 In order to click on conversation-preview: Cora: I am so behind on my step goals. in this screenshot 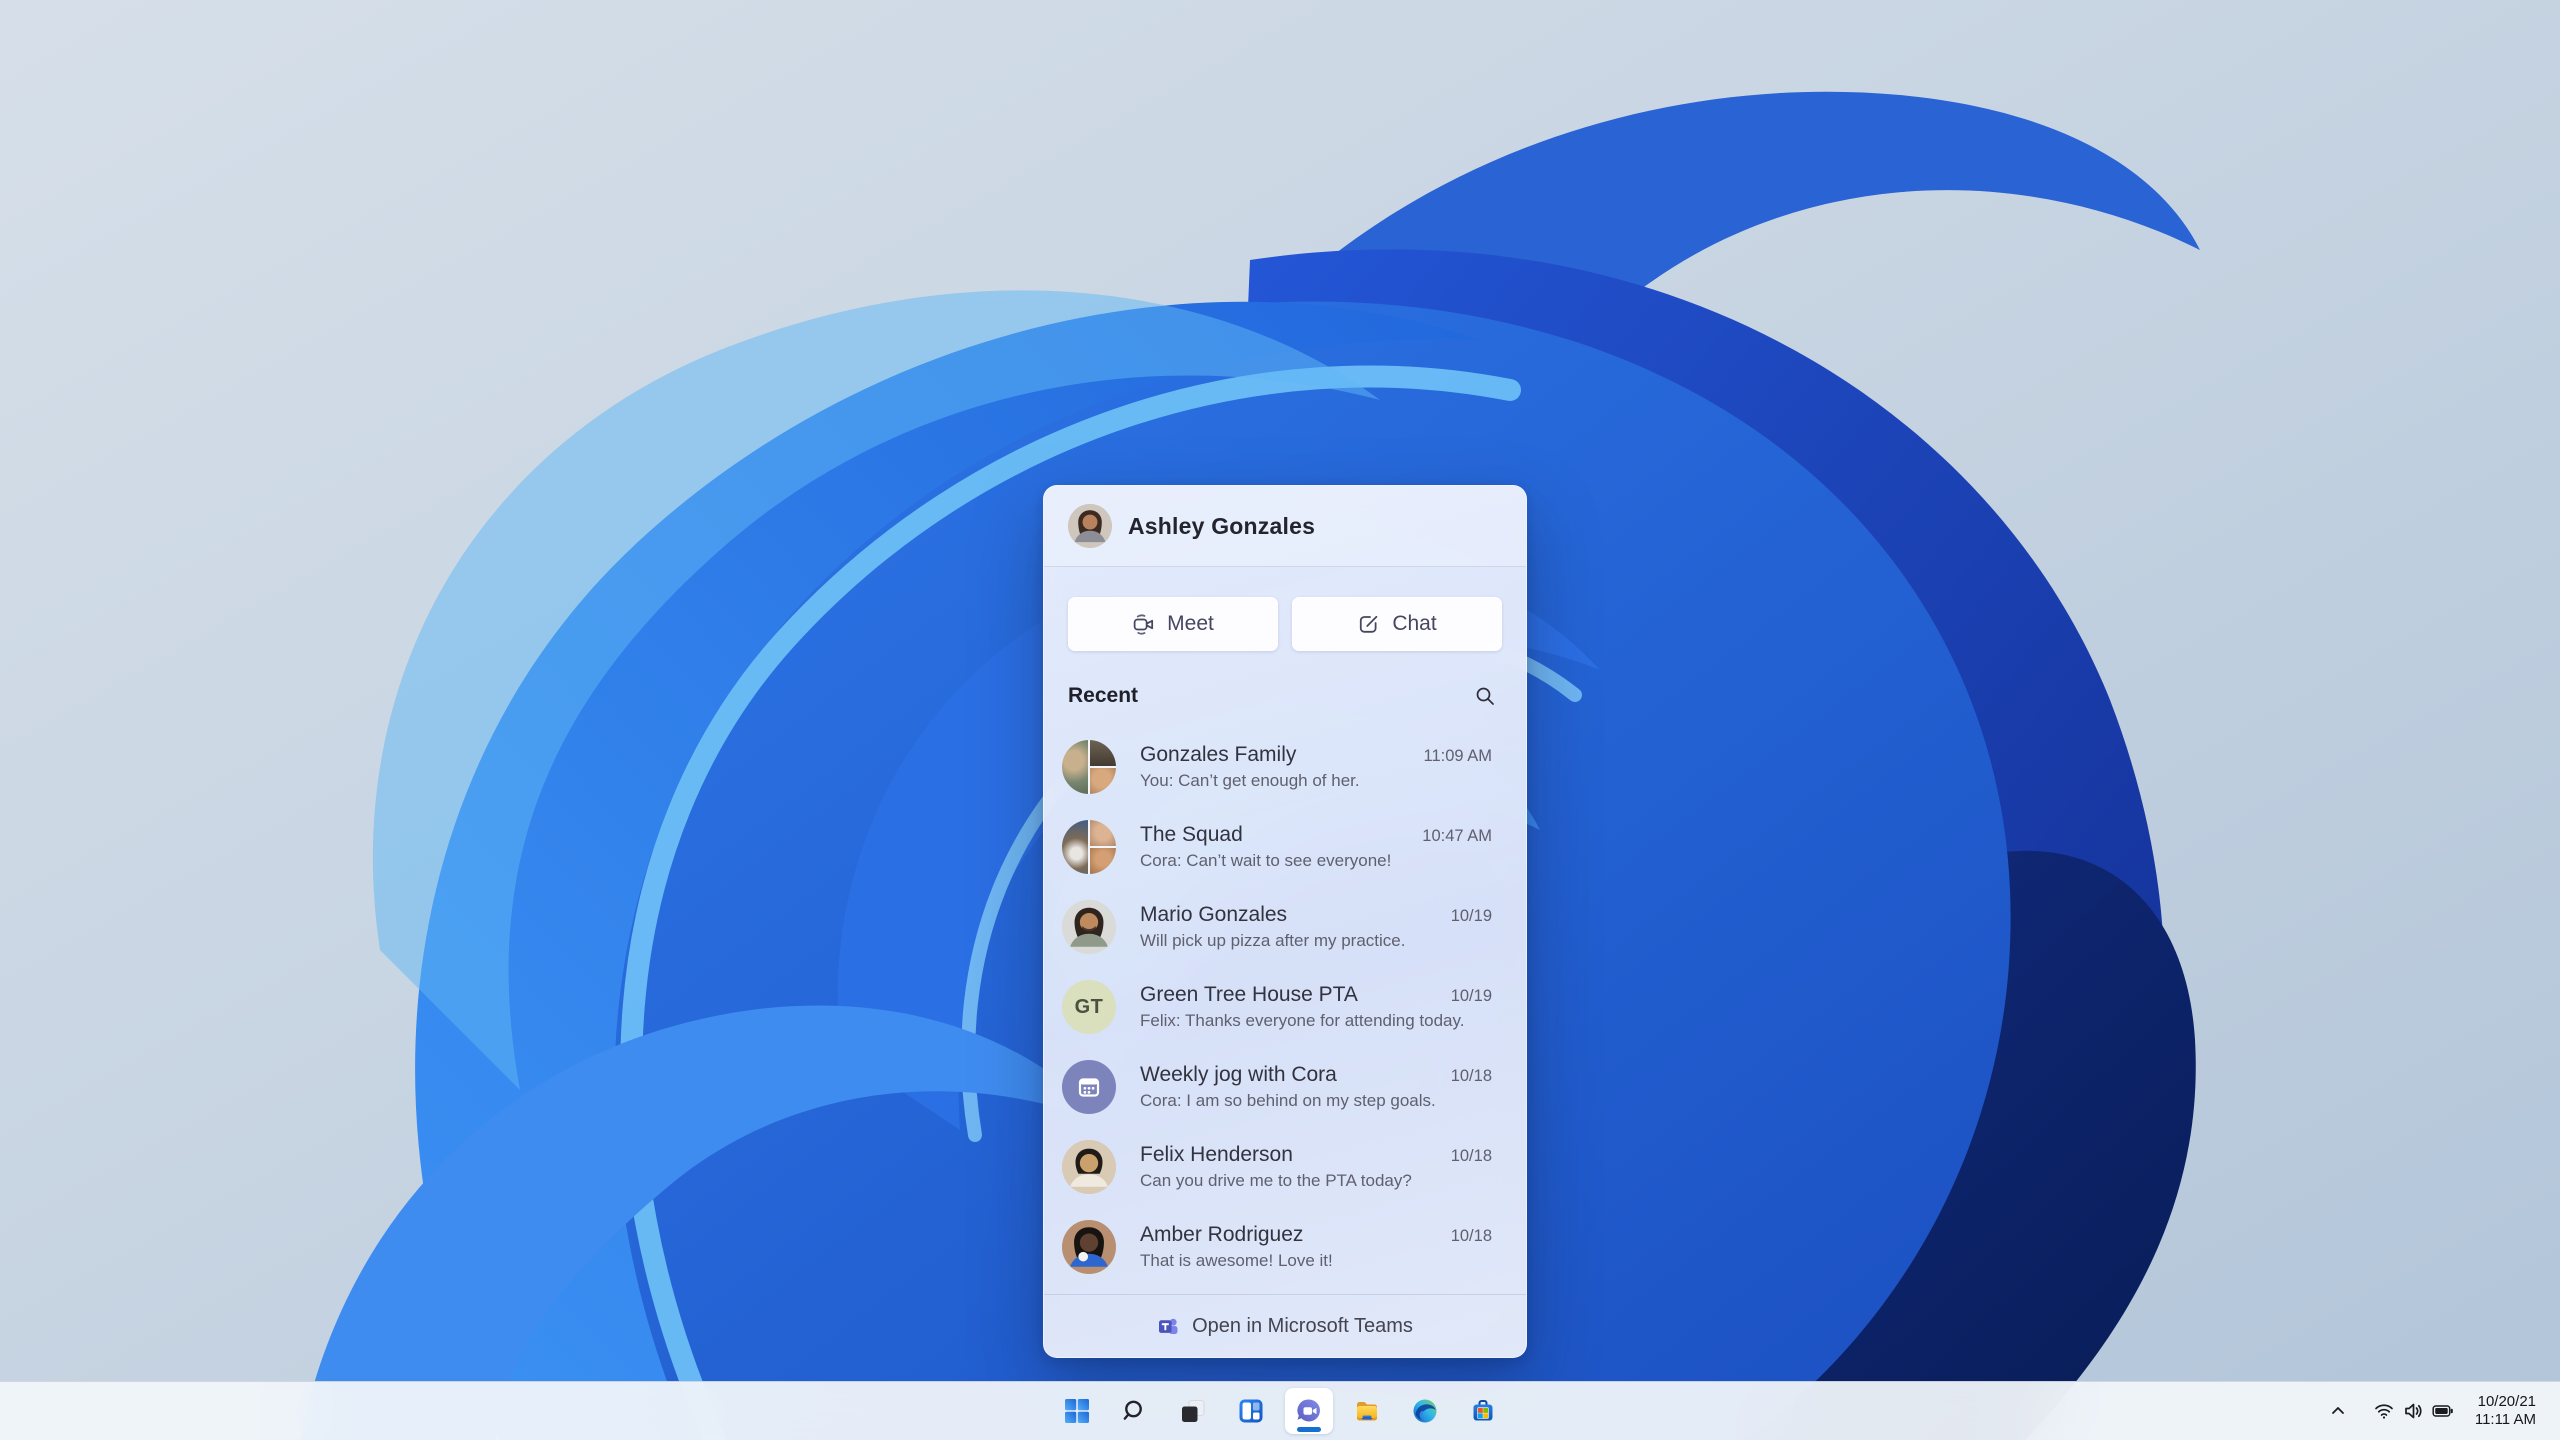, I will do `click(1288, 1100)`.